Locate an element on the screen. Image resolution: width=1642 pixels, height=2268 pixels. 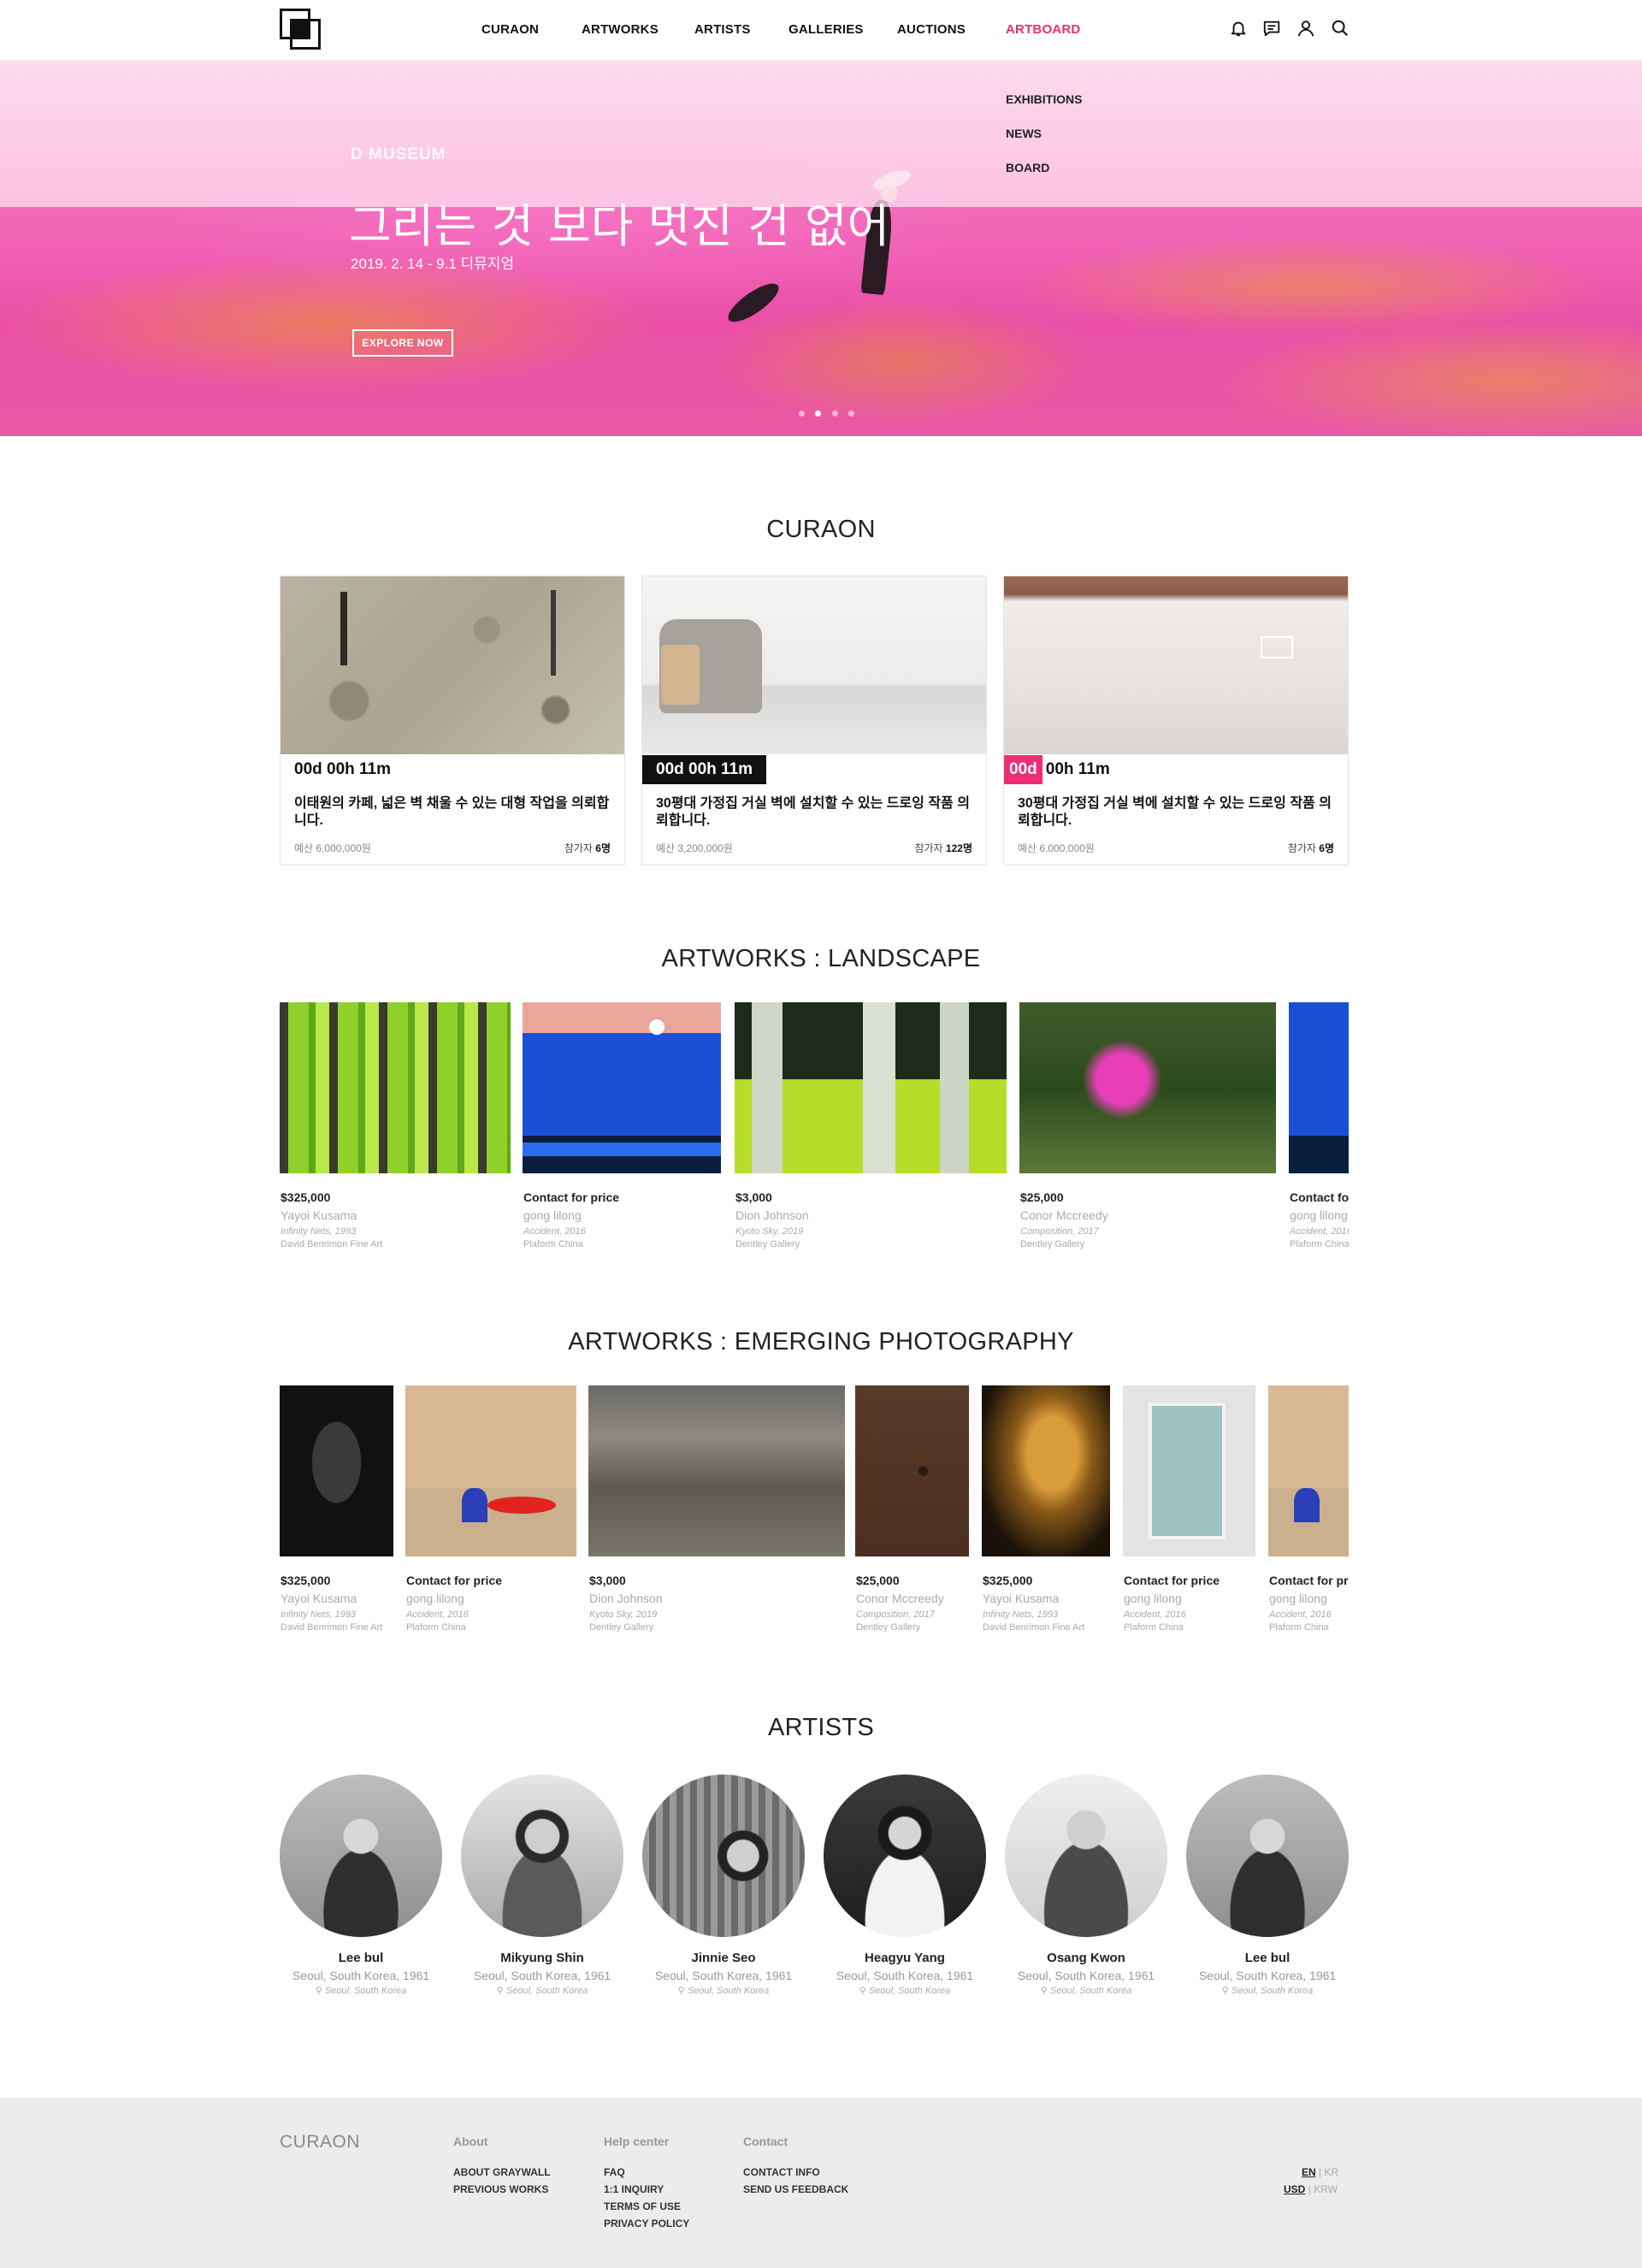
wall-sign is located at coordinates (1277, 647).